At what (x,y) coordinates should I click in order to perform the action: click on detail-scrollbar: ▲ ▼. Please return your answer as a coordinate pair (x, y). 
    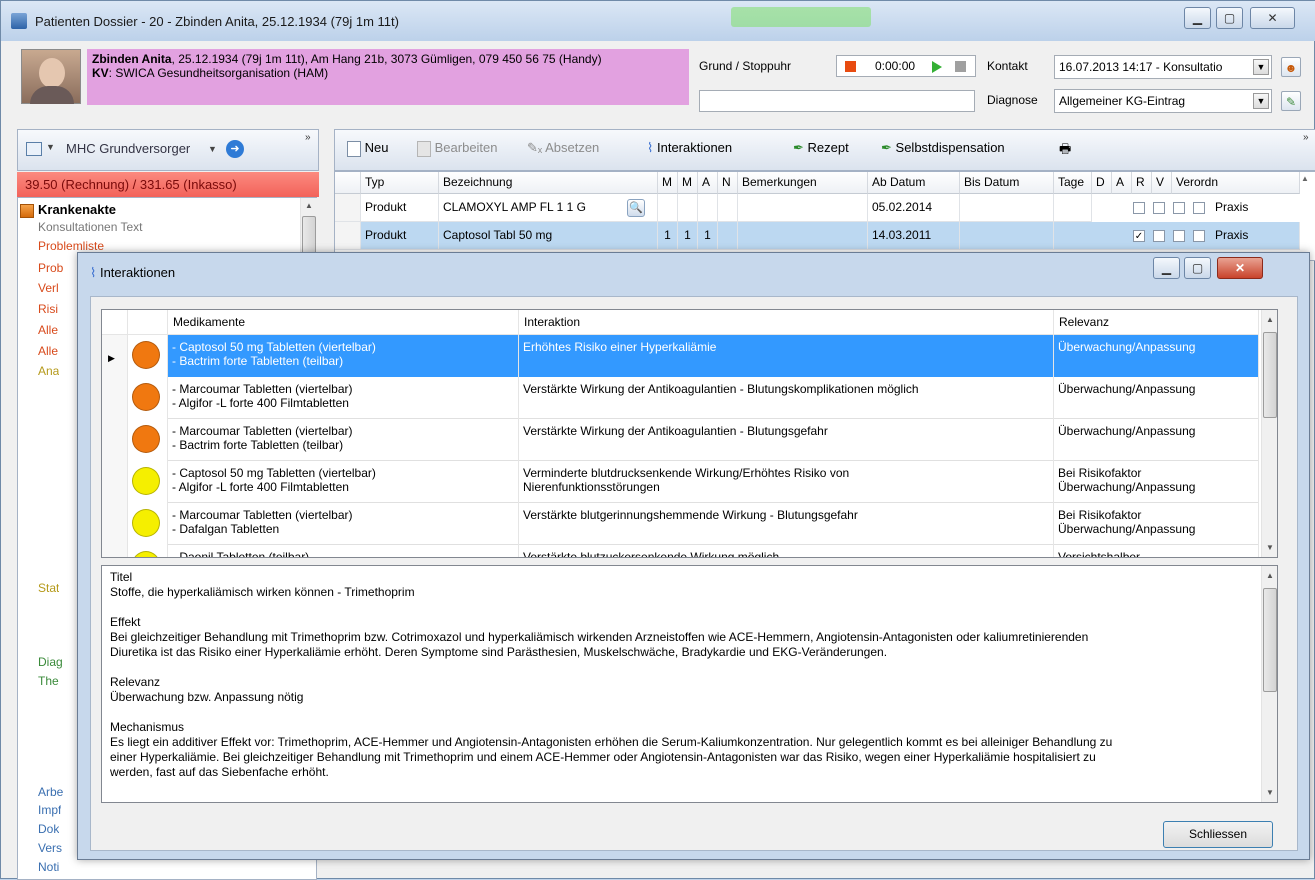
    Looking at the image, I should click on (1269, 684).